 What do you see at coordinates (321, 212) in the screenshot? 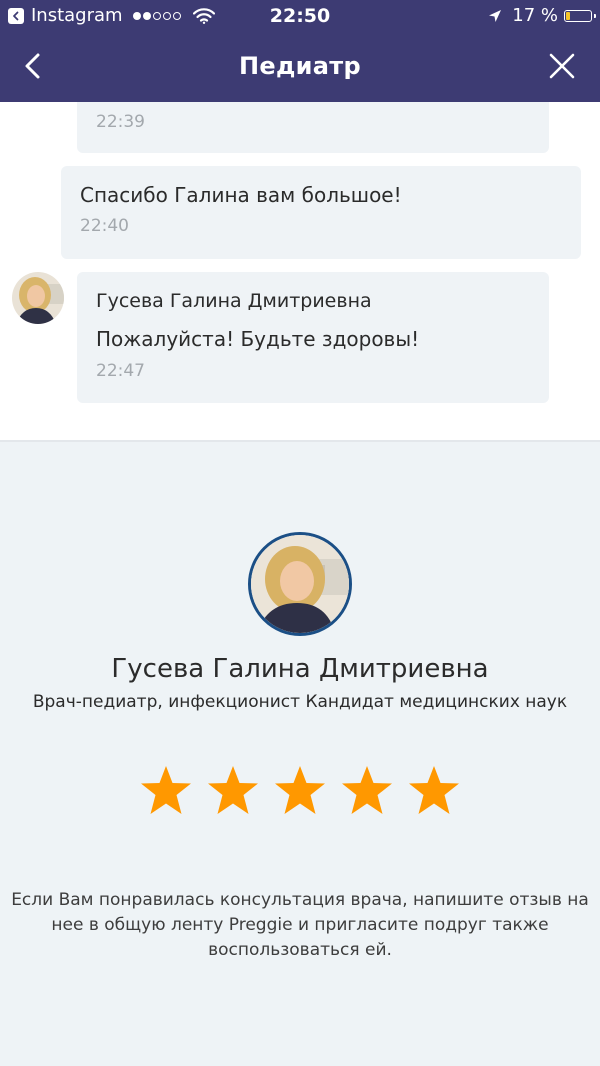
I see `message-bubble-outgoing: Спасибо Галина вам большое! 22:40` at bounding box center [321, 212].